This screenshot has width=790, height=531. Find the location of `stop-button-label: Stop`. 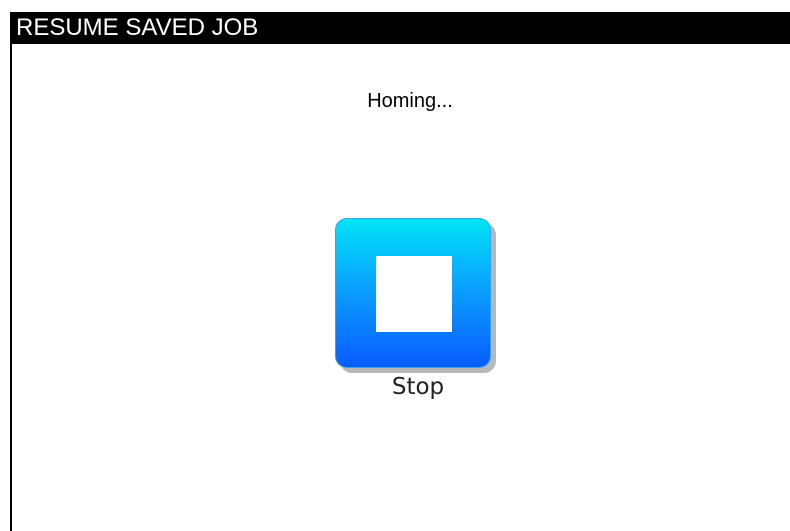

stop-button-label: Stop is located at coordinates (418, 387).